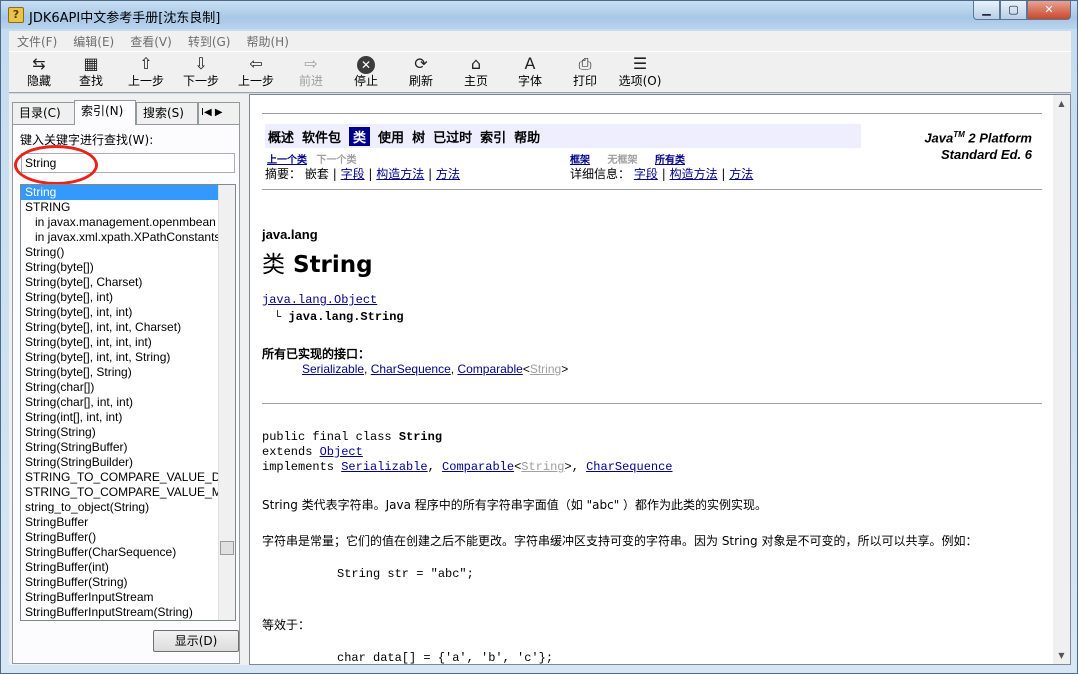 The height and width of the screenshot is (674, 1078). Describe the element at coordinates (489, 369) in the screenshot. I see `comparable-link: Comparable` at that location.